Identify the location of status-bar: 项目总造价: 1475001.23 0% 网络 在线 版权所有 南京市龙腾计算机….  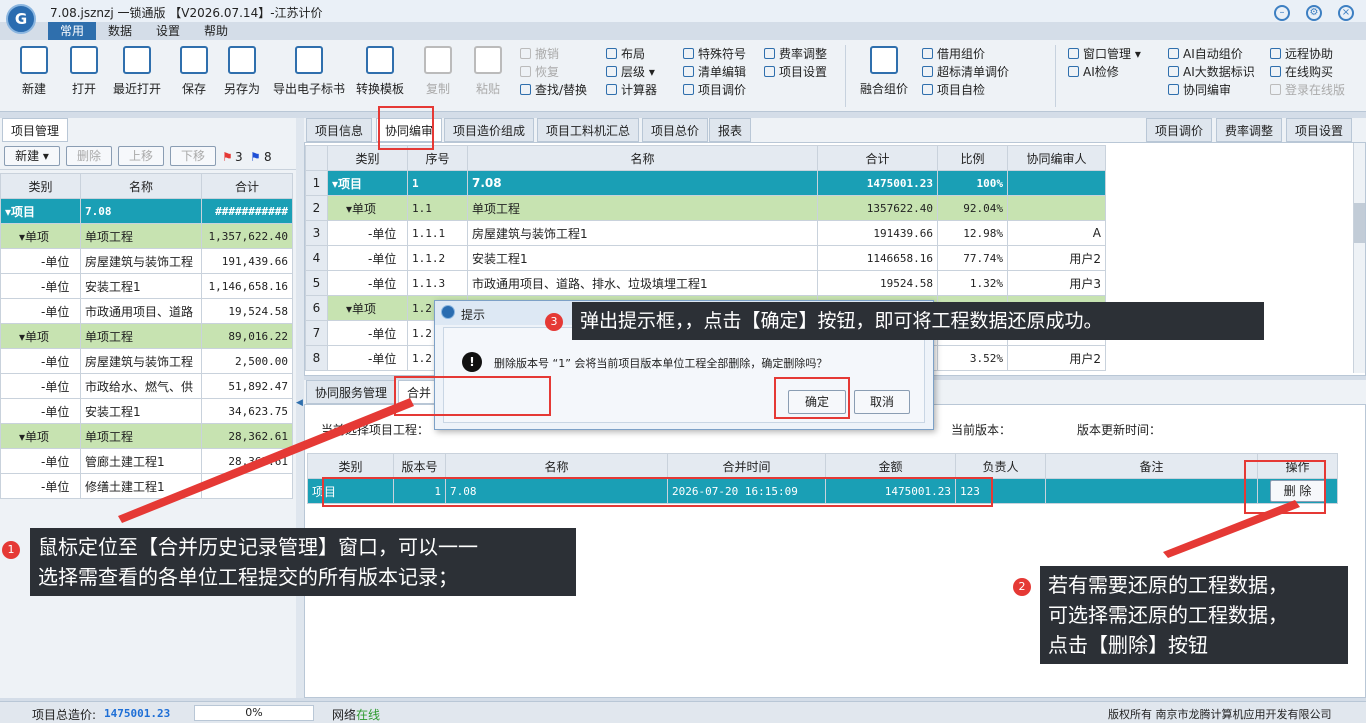
(683, 712).